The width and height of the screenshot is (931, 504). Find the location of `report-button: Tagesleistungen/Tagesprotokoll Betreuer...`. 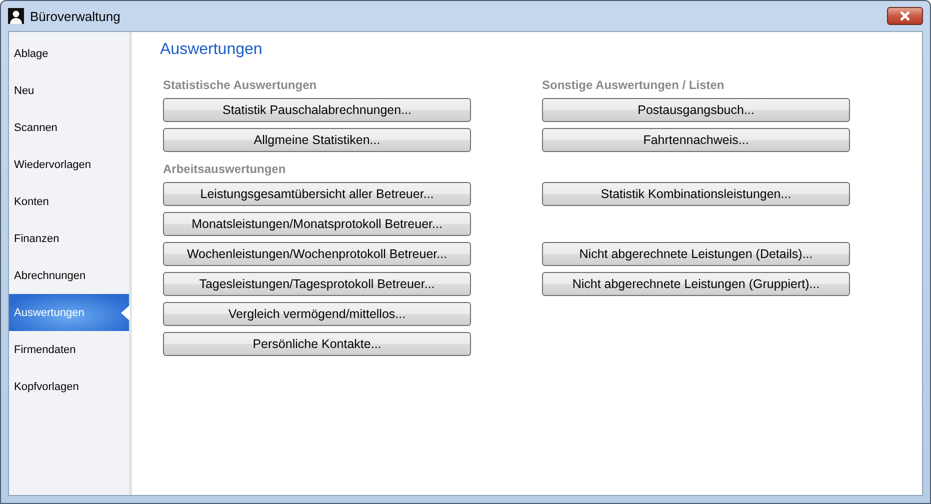

report-button: Tagesleistungen/Tagesprotokoll Betreuer... is located at coordinates (317, 284).